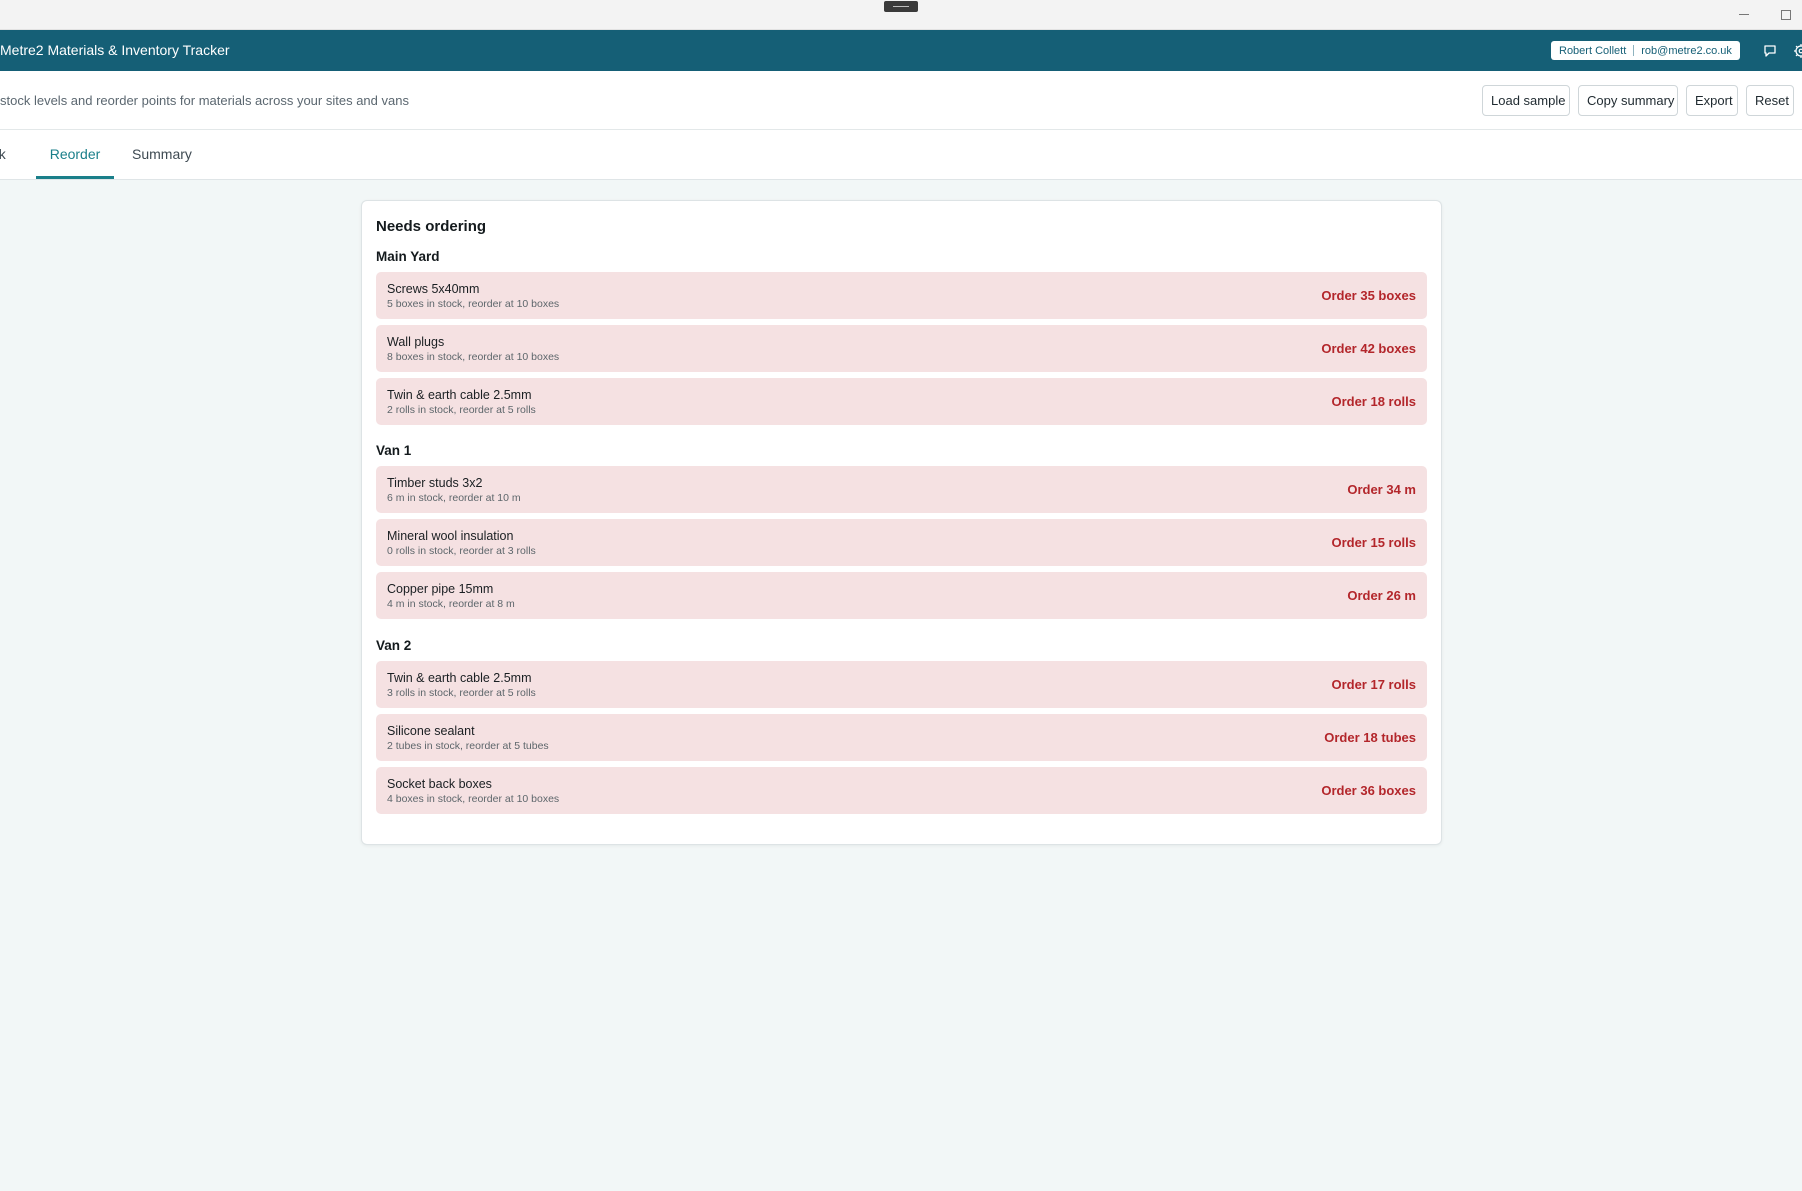 The height and width of the screenshot is (1191, 1802). Describe the element at coordinates (1373, 542) in the screenshot. I see `order-quantity: Order 15 rolls` at that location.